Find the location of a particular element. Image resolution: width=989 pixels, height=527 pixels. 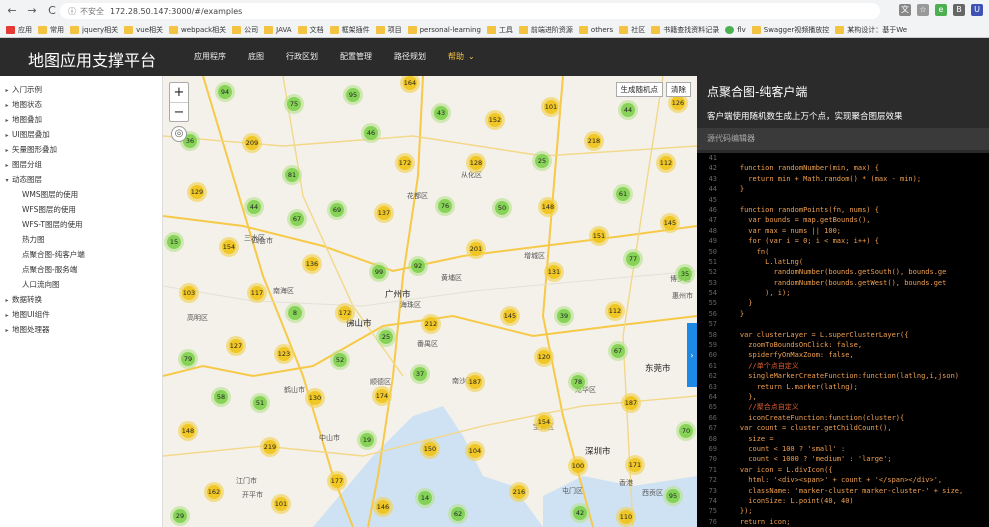

bookmark-item: 应用 is located at coordinates (19, 30).